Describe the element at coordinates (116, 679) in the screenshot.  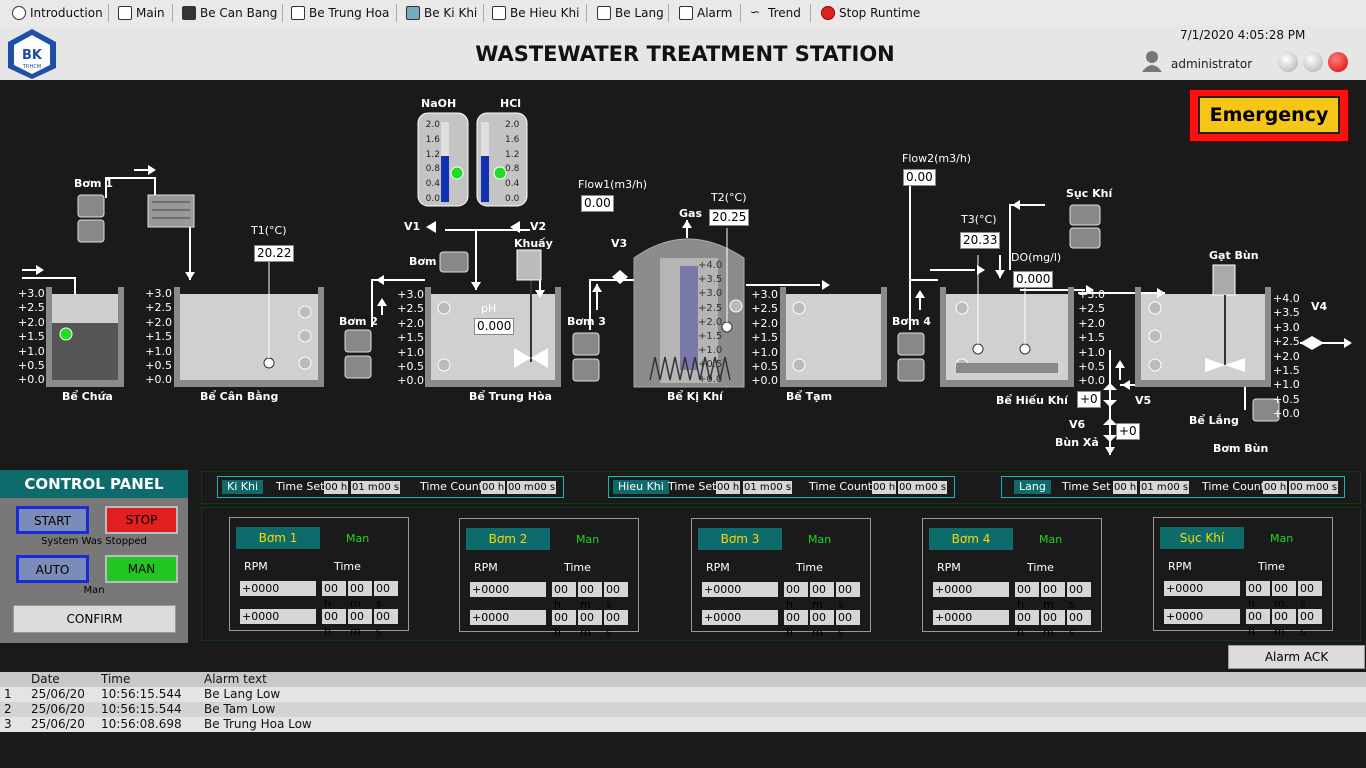
I see `alarm-col-time: Time` at that location.